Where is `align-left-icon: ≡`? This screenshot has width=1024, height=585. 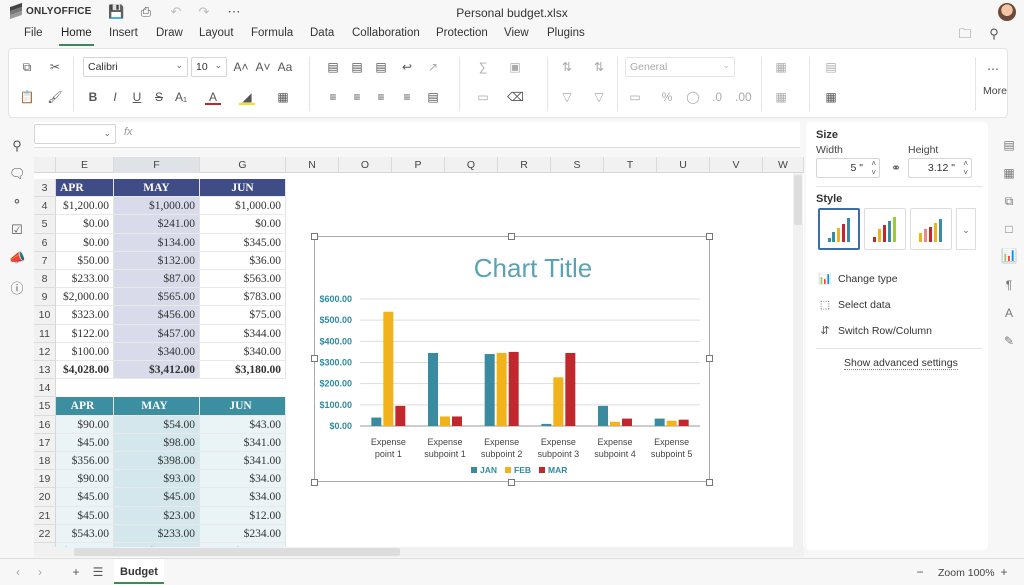 align-left-icon: ≡ is located at coordinates (333, 97).